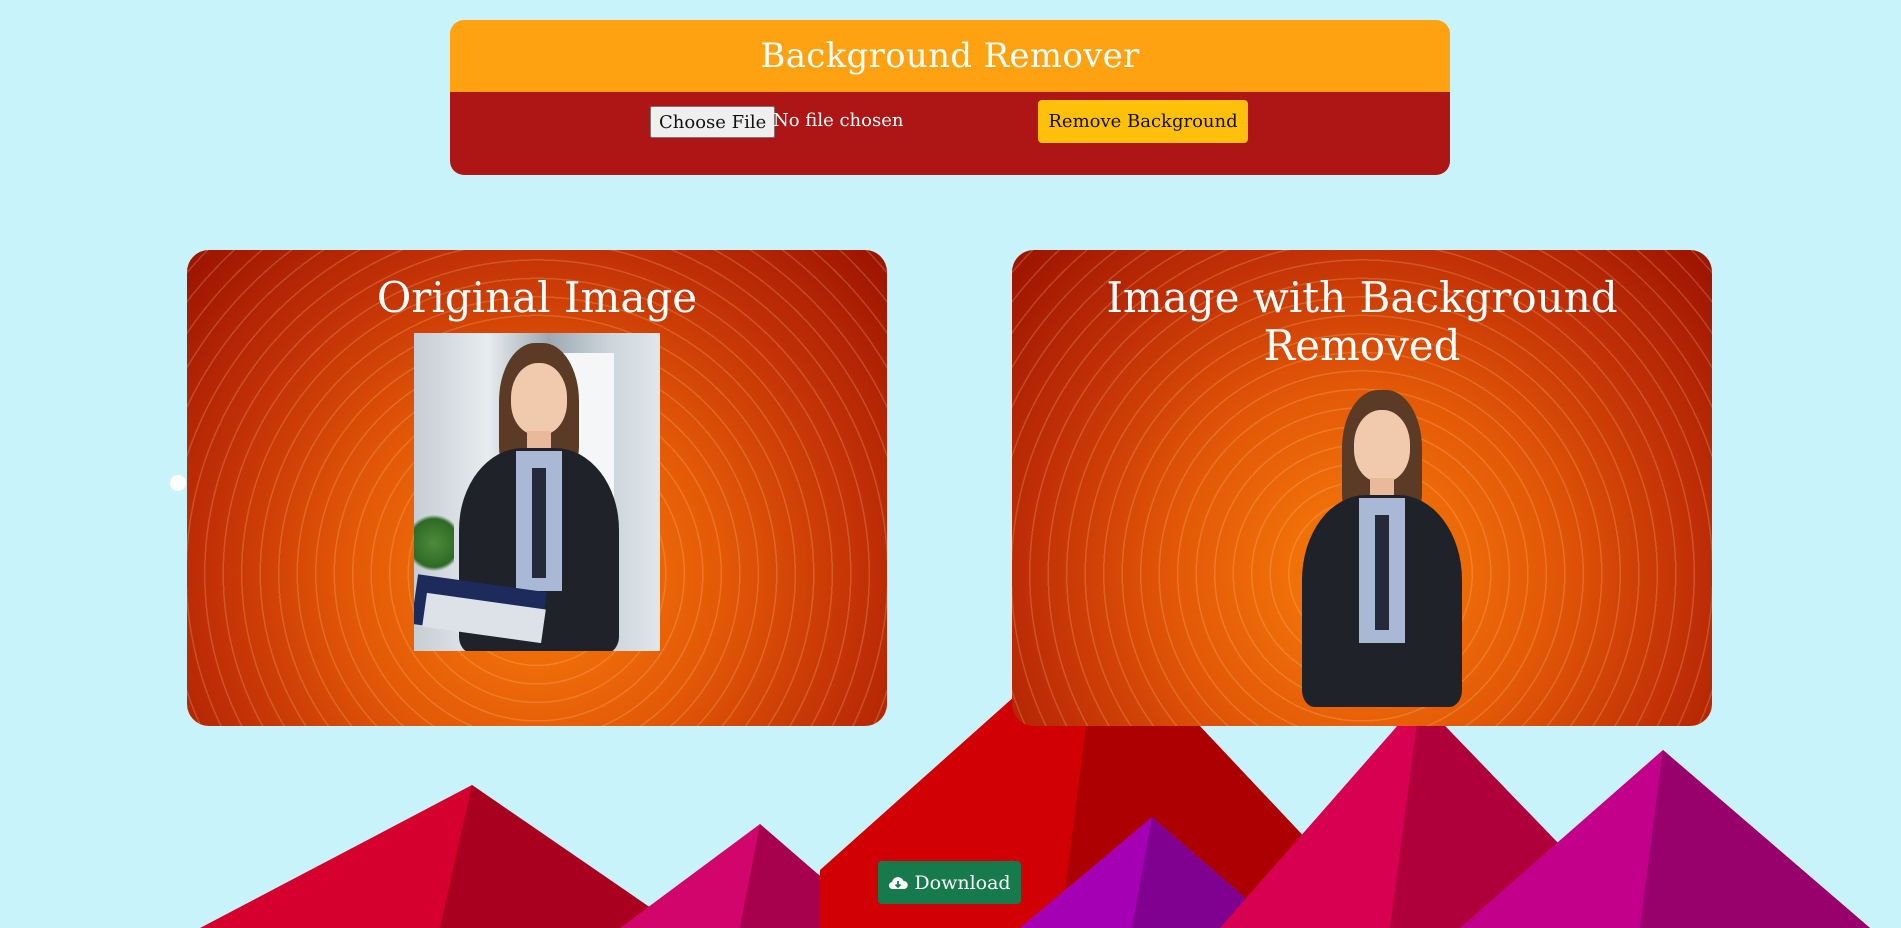 The height and width of the screenshot is (928, 1901). Describe the element at coordinates (1362, 321) in the screenshot. I see `result-image-title: Image with Background Removed` at that location.